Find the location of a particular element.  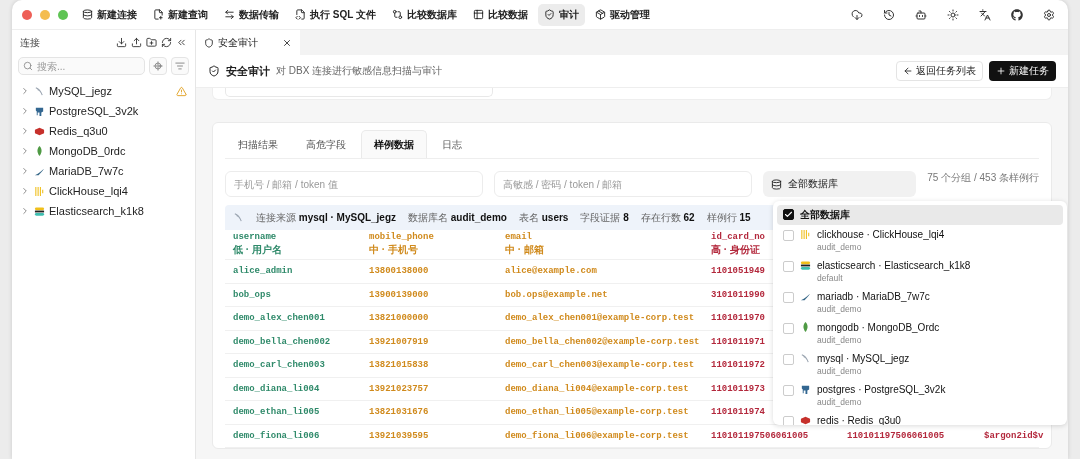

connection-item: ClickHouse_lqi4 is located at coordinates (103, 191).